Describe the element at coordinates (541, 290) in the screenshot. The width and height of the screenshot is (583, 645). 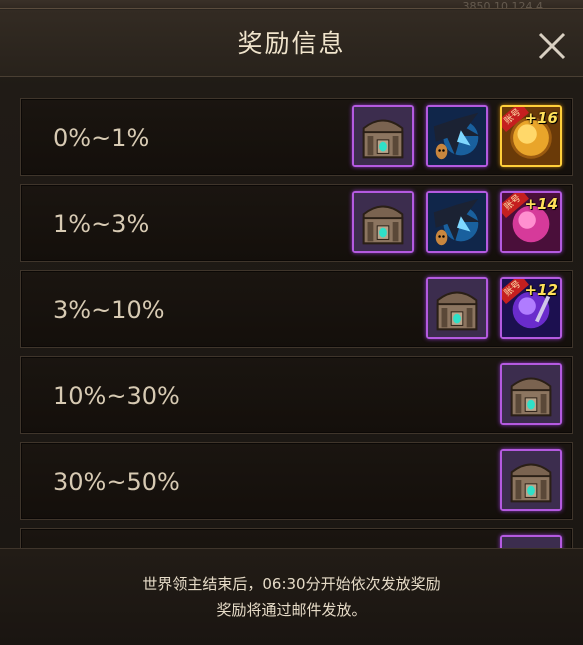
I see `enhance-level-label: +12` at that location.